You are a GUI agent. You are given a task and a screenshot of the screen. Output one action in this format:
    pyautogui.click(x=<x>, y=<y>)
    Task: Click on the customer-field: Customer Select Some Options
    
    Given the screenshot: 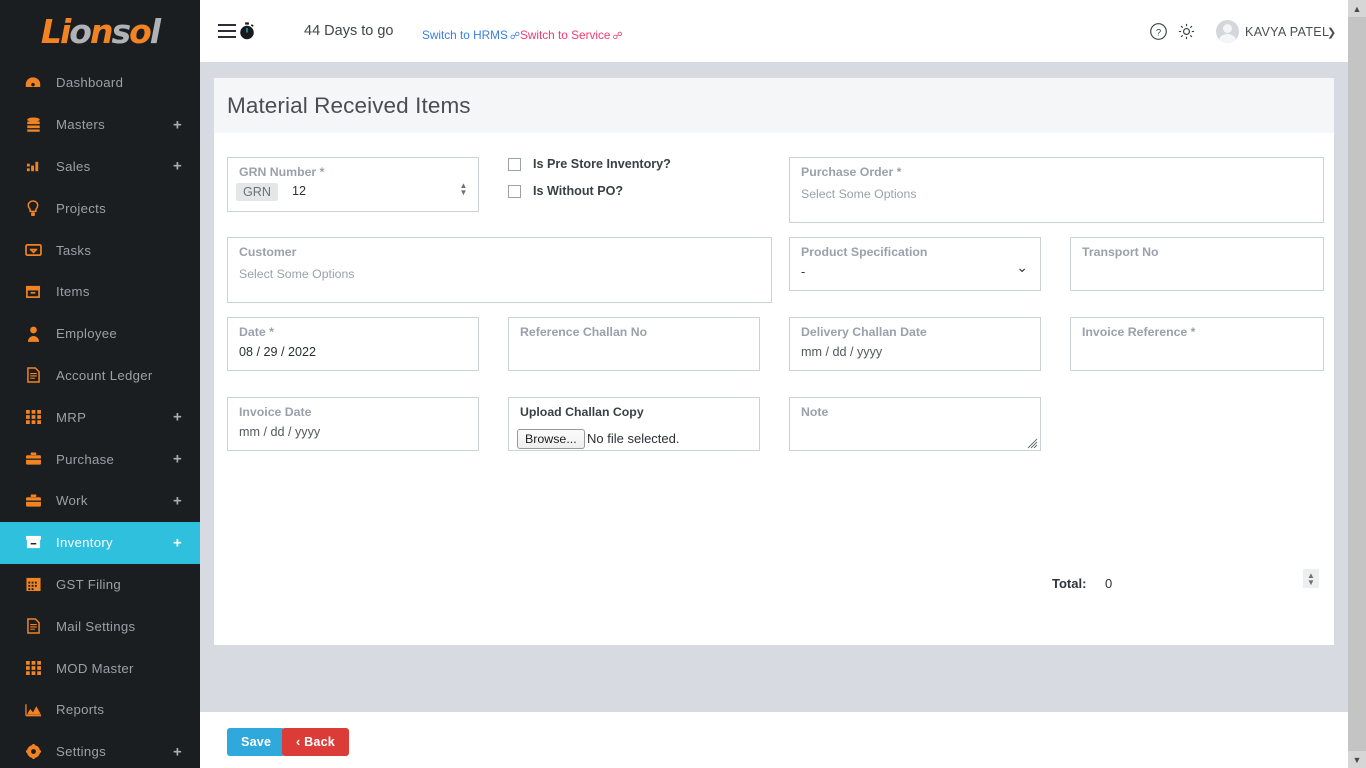 What is the action you would take?
    pyautogui.click(x=499, y=270)
    